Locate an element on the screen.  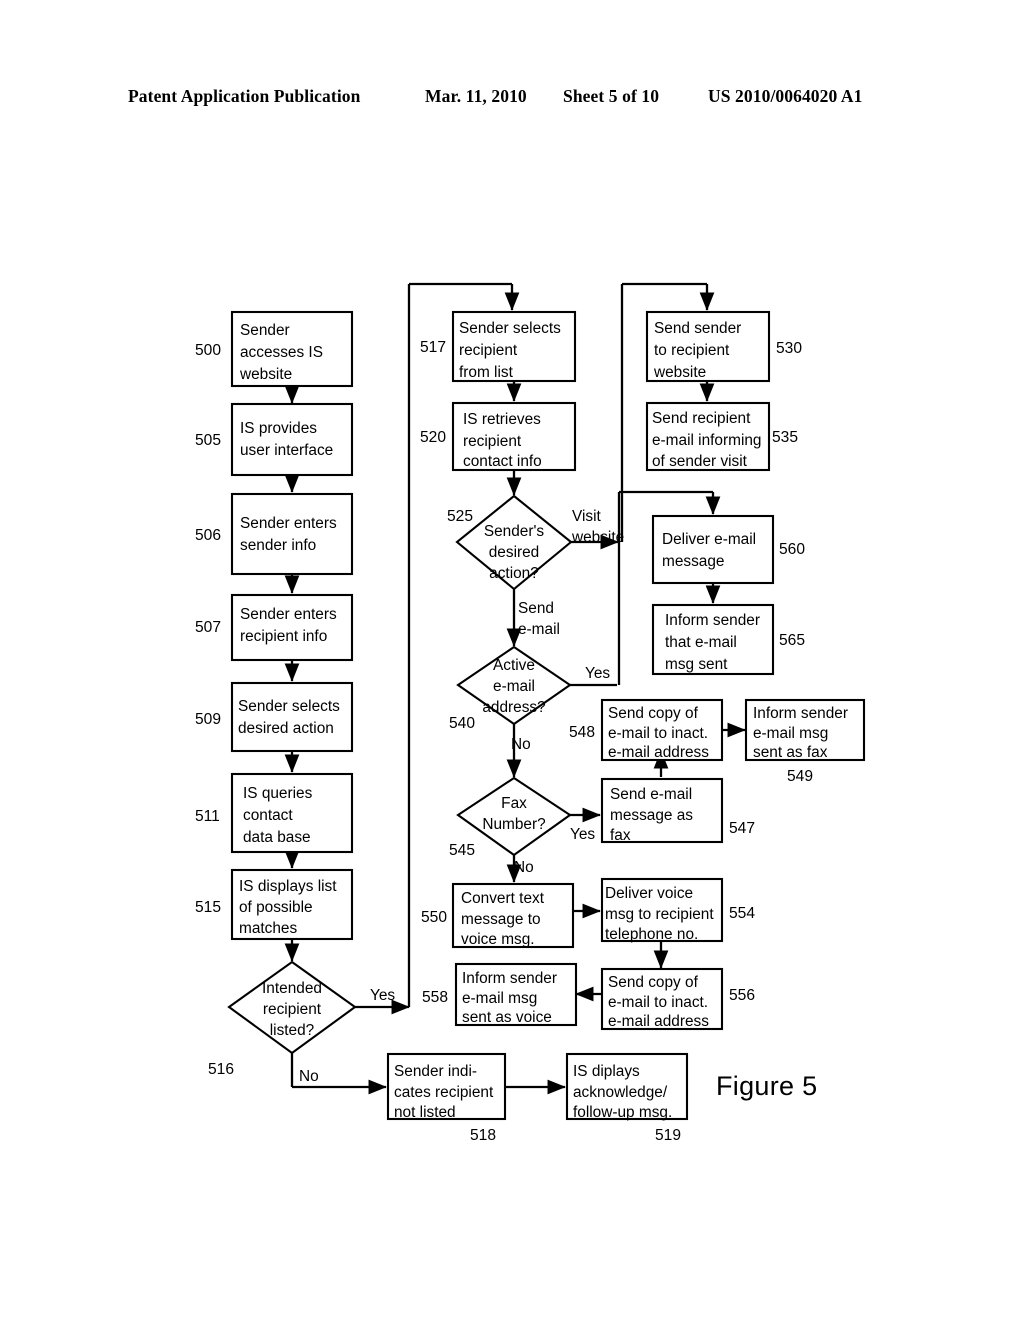
node-565-line1: Inform sender is located at coordinates (712, 620).